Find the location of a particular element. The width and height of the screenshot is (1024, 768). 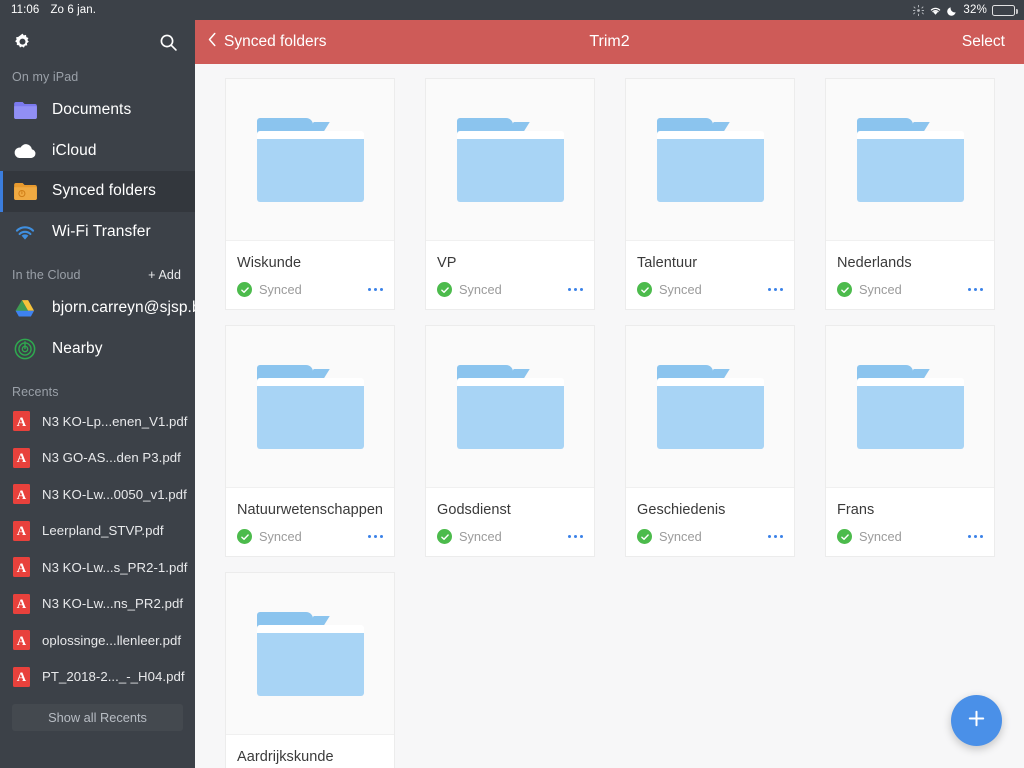

folder-card: Geschiedenis Synced is located at coordinates (710, 441).